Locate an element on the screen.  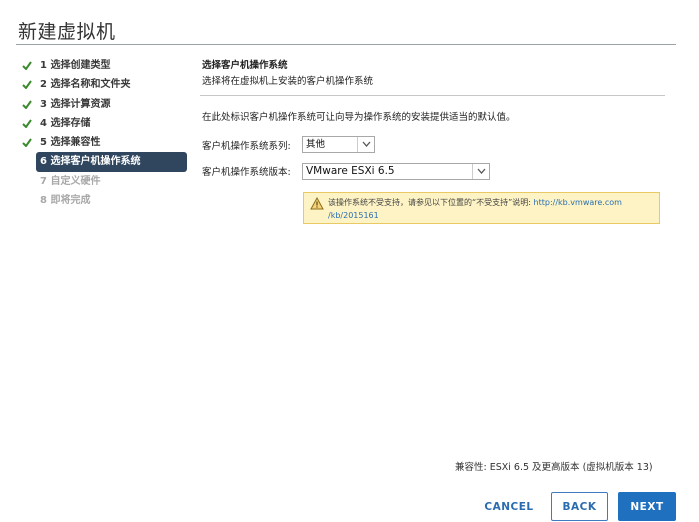
step-6-active: 6 选择客户机操作系统 is located at coordinates (111, 162).